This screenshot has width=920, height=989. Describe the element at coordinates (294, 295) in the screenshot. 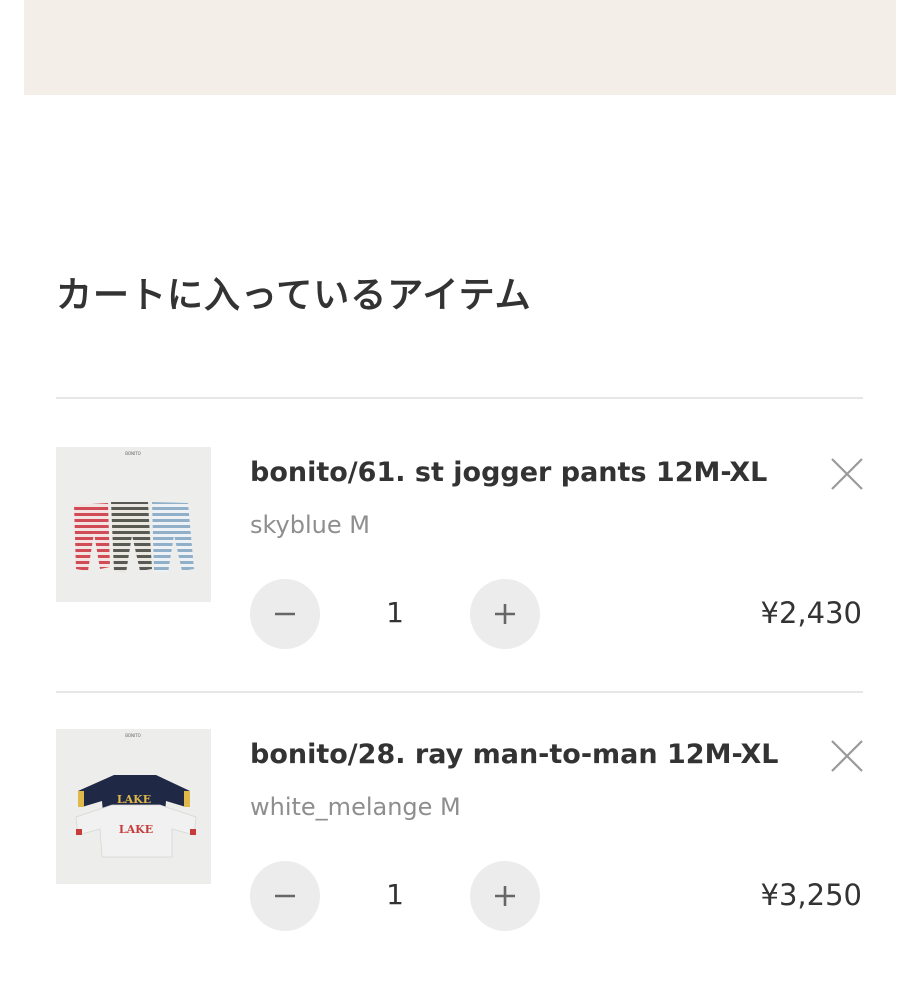

I see `cart-heading: カートに入っているアイテム` at that location.